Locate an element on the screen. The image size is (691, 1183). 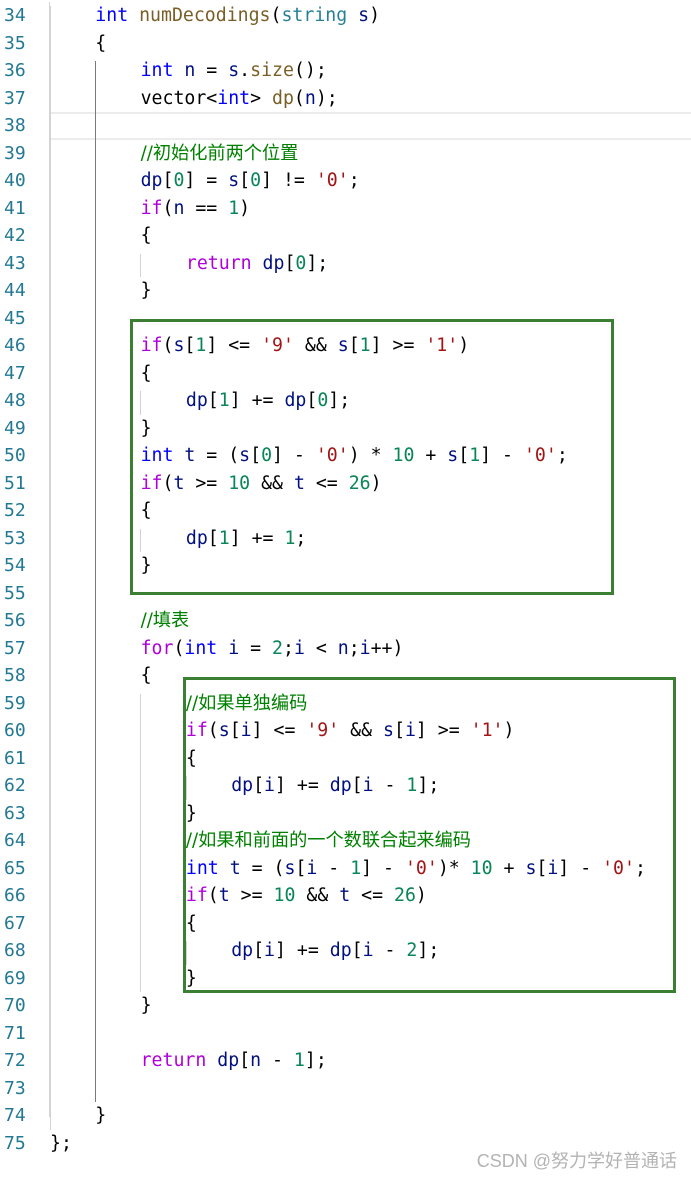
token: }; is located at coordinates (61, 1143).